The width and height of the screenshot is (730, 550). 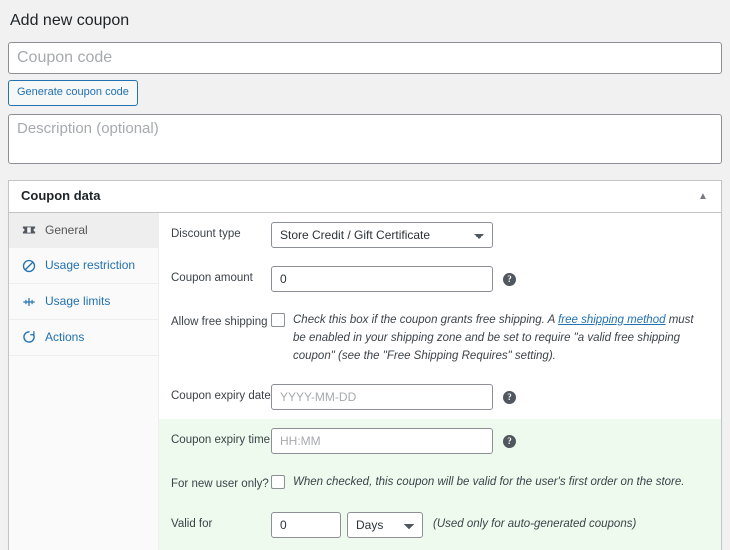 What do you see at coordinates (611, 320) in the screenshot?
I see `free-shipping-method-link: free shipping method` at bounding box center [611, 320].